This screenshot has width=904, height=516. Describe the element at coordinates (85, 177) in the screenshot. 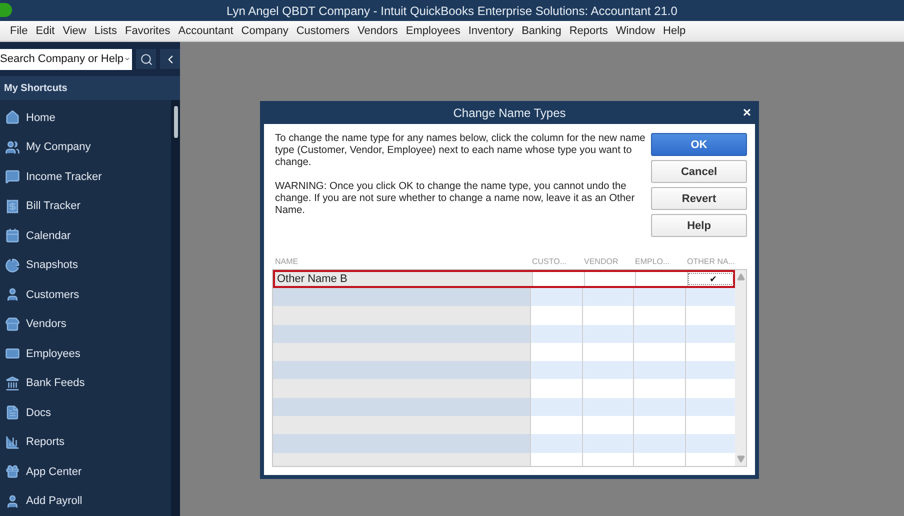

I see `sidebar-item: Income Tracker` at that location.